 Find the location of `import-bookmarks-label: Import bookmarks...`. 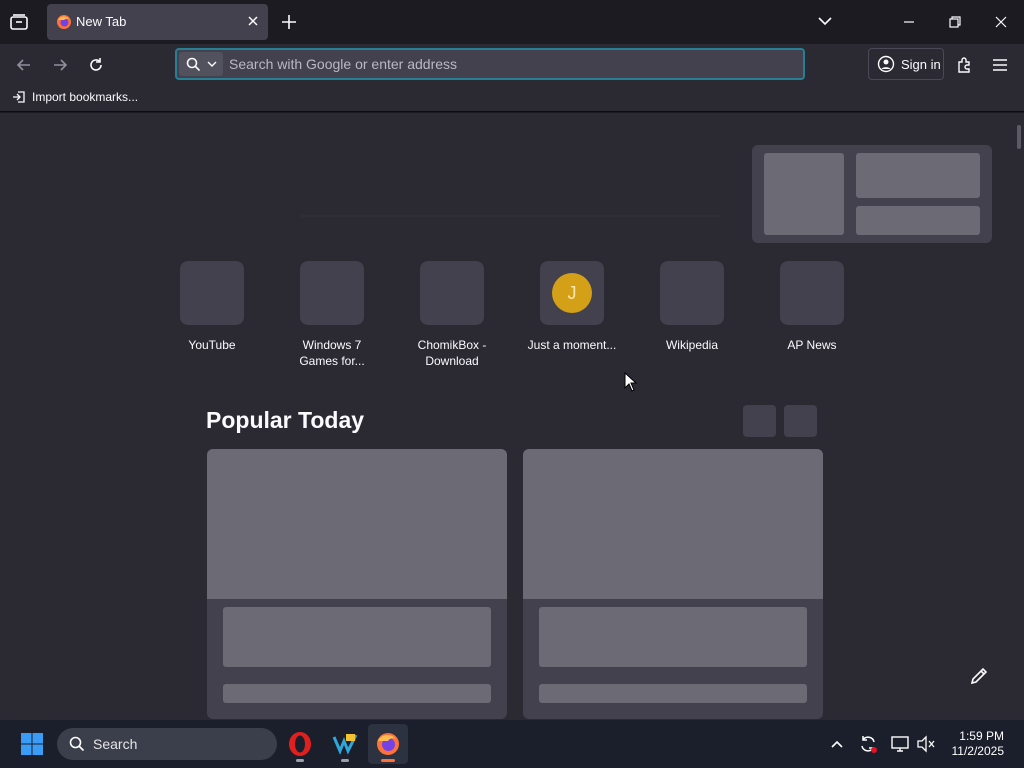

import-bookmarks-label: Import bookmarks... is located at coordinates (85, 97).